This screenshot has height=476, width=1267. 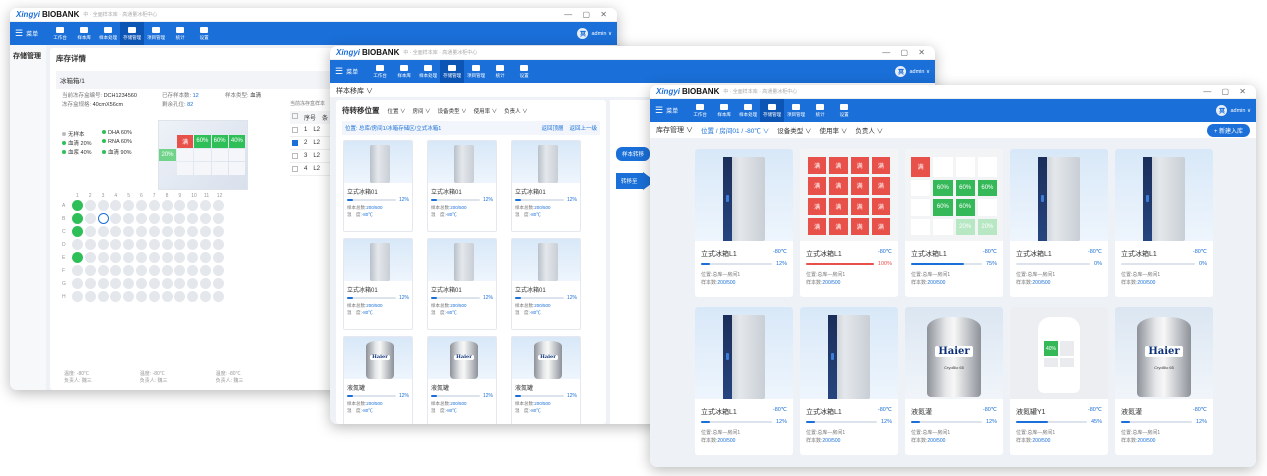 I want to click on filter-dropdown: 设备类型 ∨, so click(x=452, y=111).